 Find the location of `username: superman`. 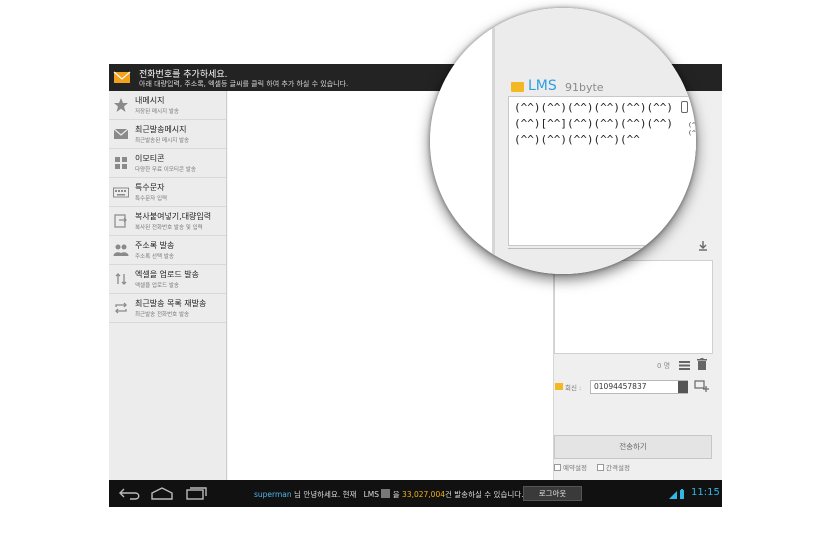

username: superman is located at coordinates (273, 494).